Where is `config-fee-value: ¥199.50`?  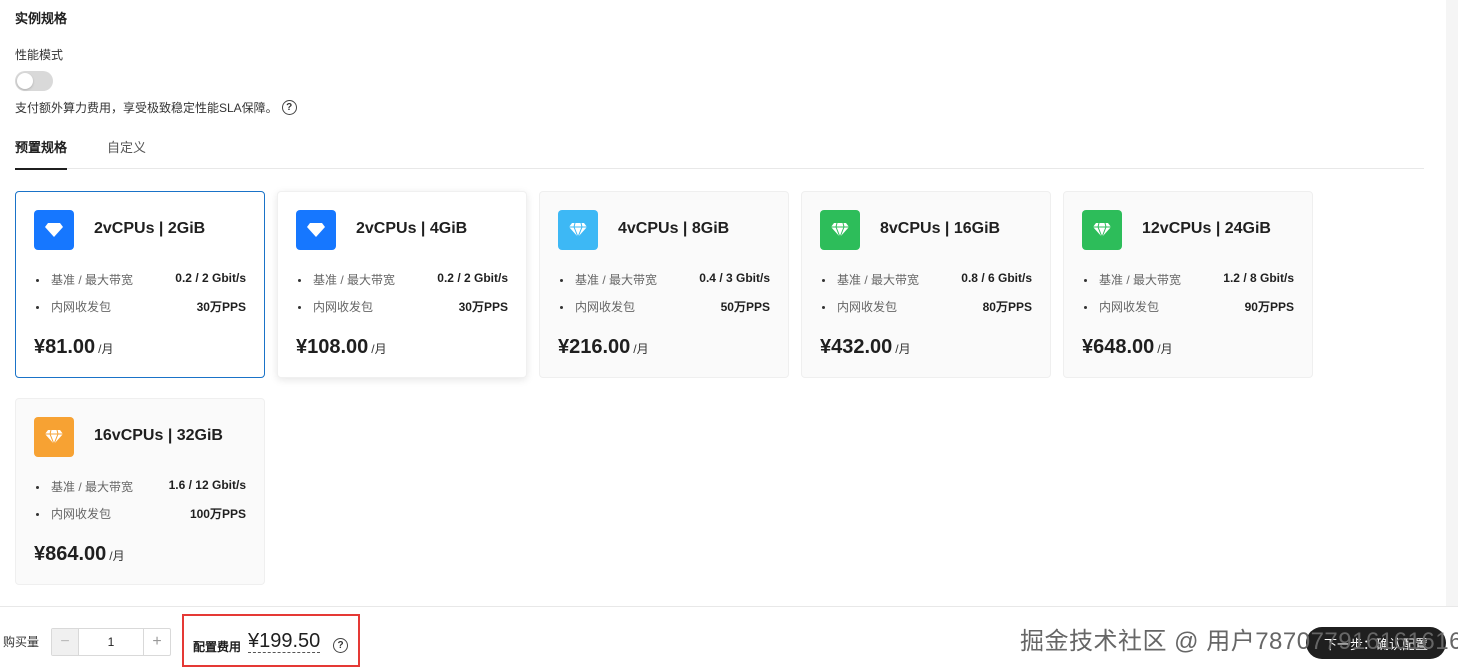
config-fee-value: ¥199.50 is located at coordinates (284, 641).